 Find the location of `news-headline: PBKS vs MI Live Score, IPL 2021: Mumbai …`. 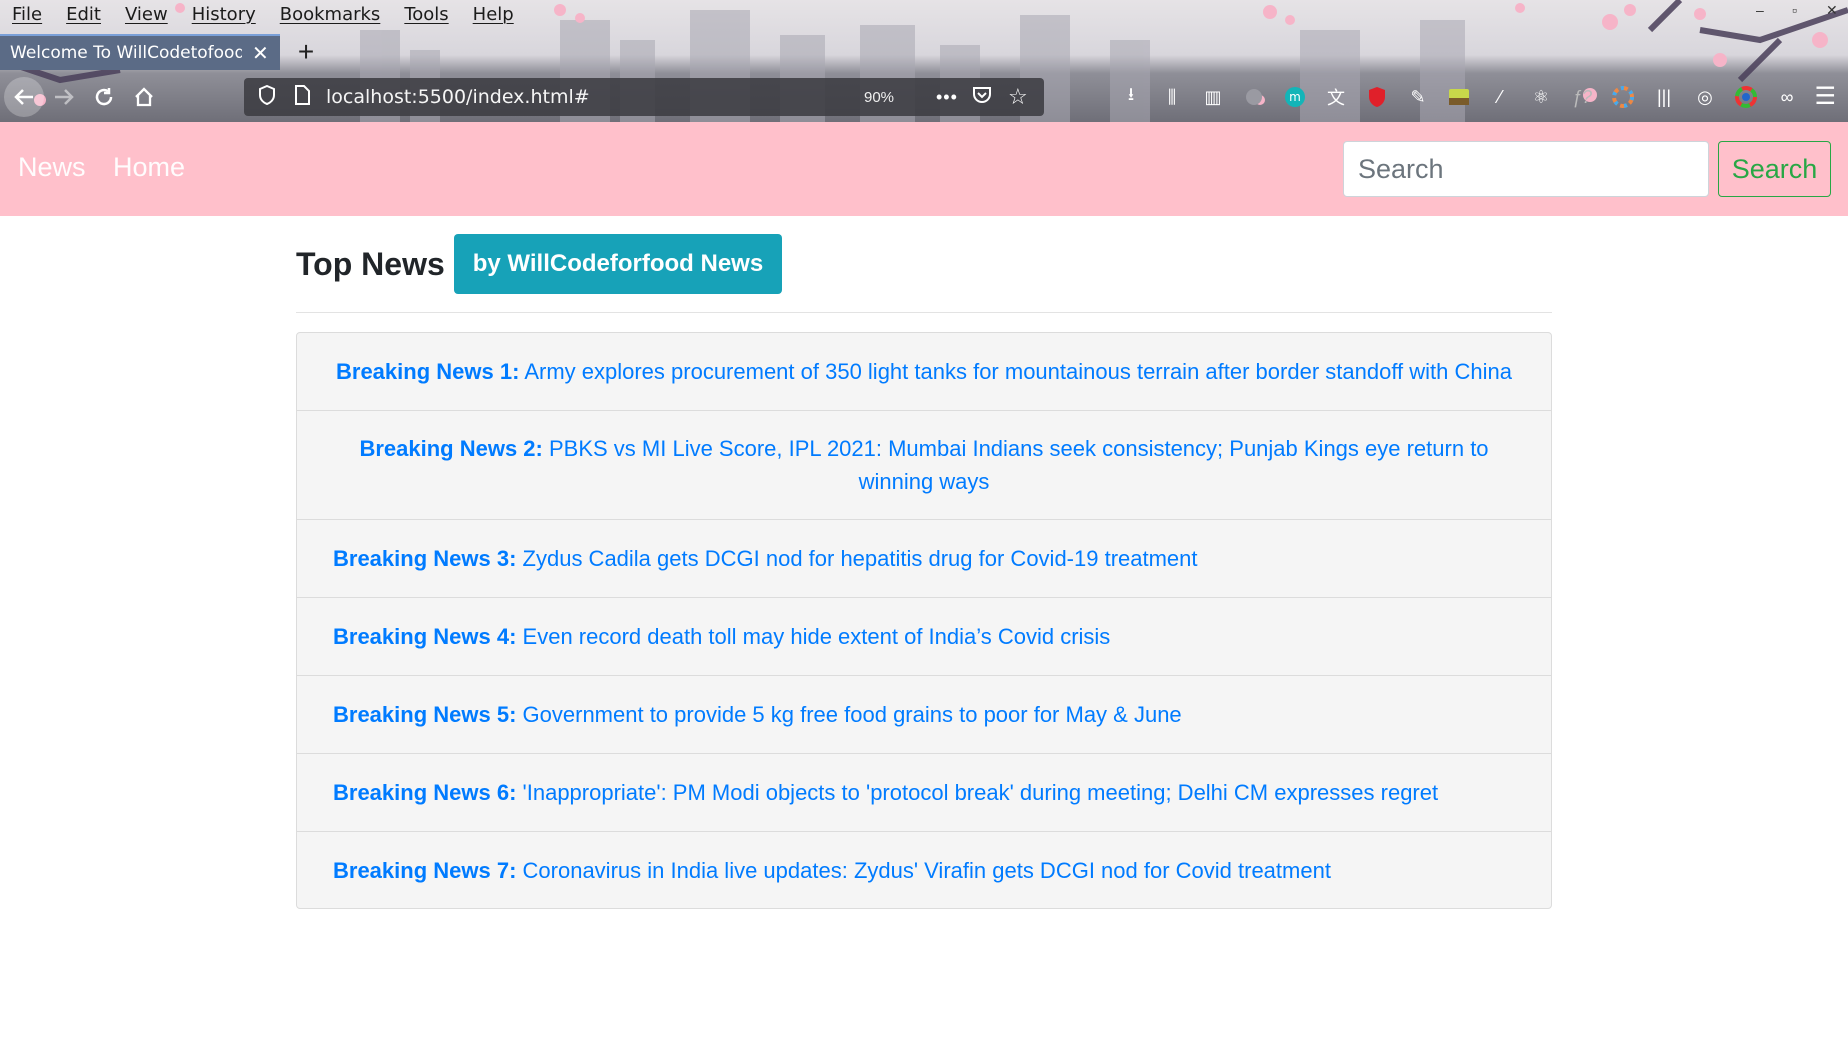

news-headline: PBKS vs MI Live Score, IPL 2021: Mumbai … is located at coordinates (1019, 465).